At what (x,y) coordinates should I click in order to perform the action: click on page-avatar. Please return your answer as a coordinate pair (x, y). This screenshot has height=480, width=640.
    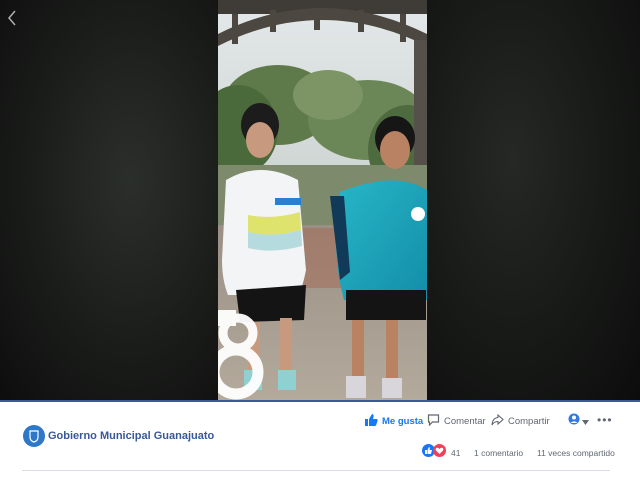
    Looking at the image, I should click on (34, 436).